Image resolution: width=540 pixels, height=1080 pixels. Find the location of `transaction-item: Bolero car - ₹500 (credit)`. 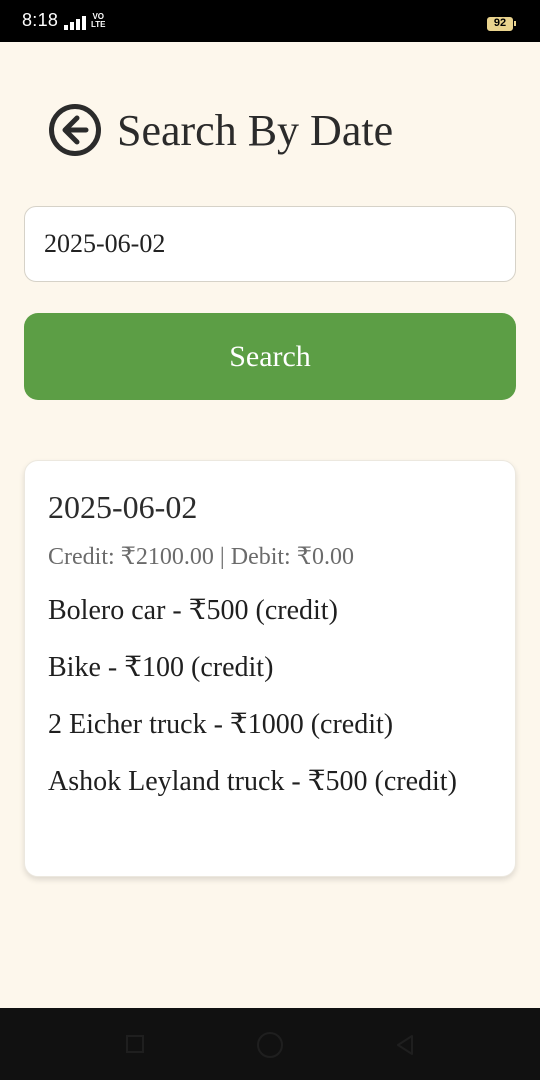

transaction-item: Bolero car - ₹500 (credit) is located at coordinates (193, 610).